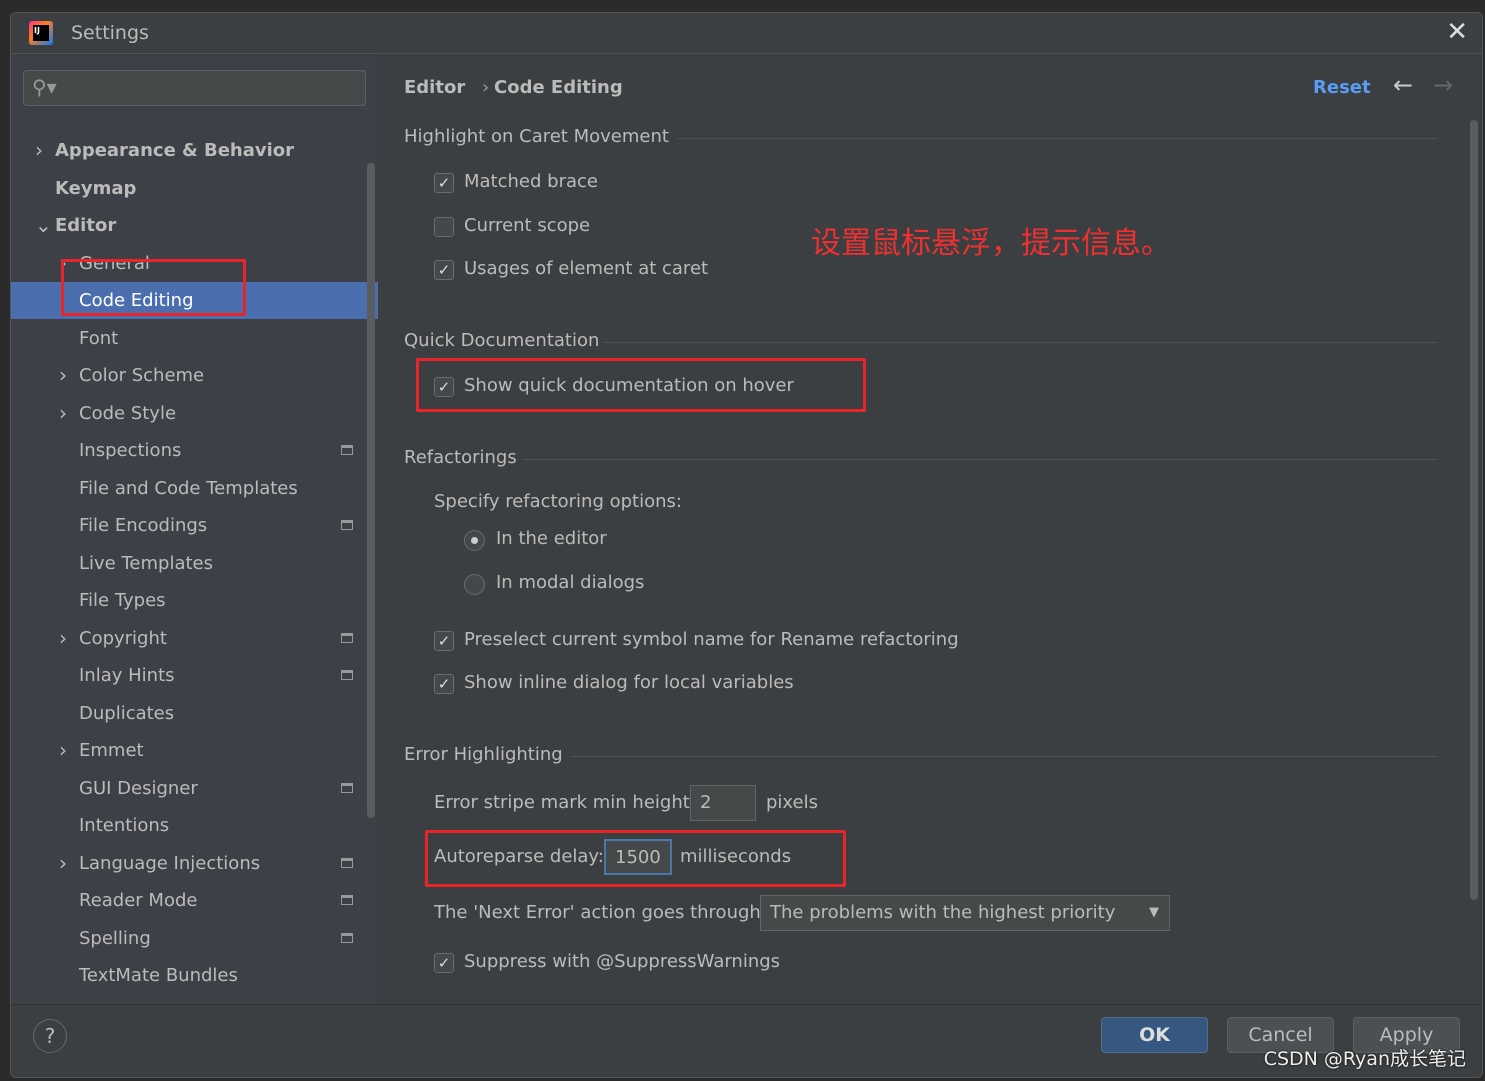 Image resolution: width=1485 pixels, height=1081 pixels. I want to click on tree-item-label: Emmet, so click(111, 750).